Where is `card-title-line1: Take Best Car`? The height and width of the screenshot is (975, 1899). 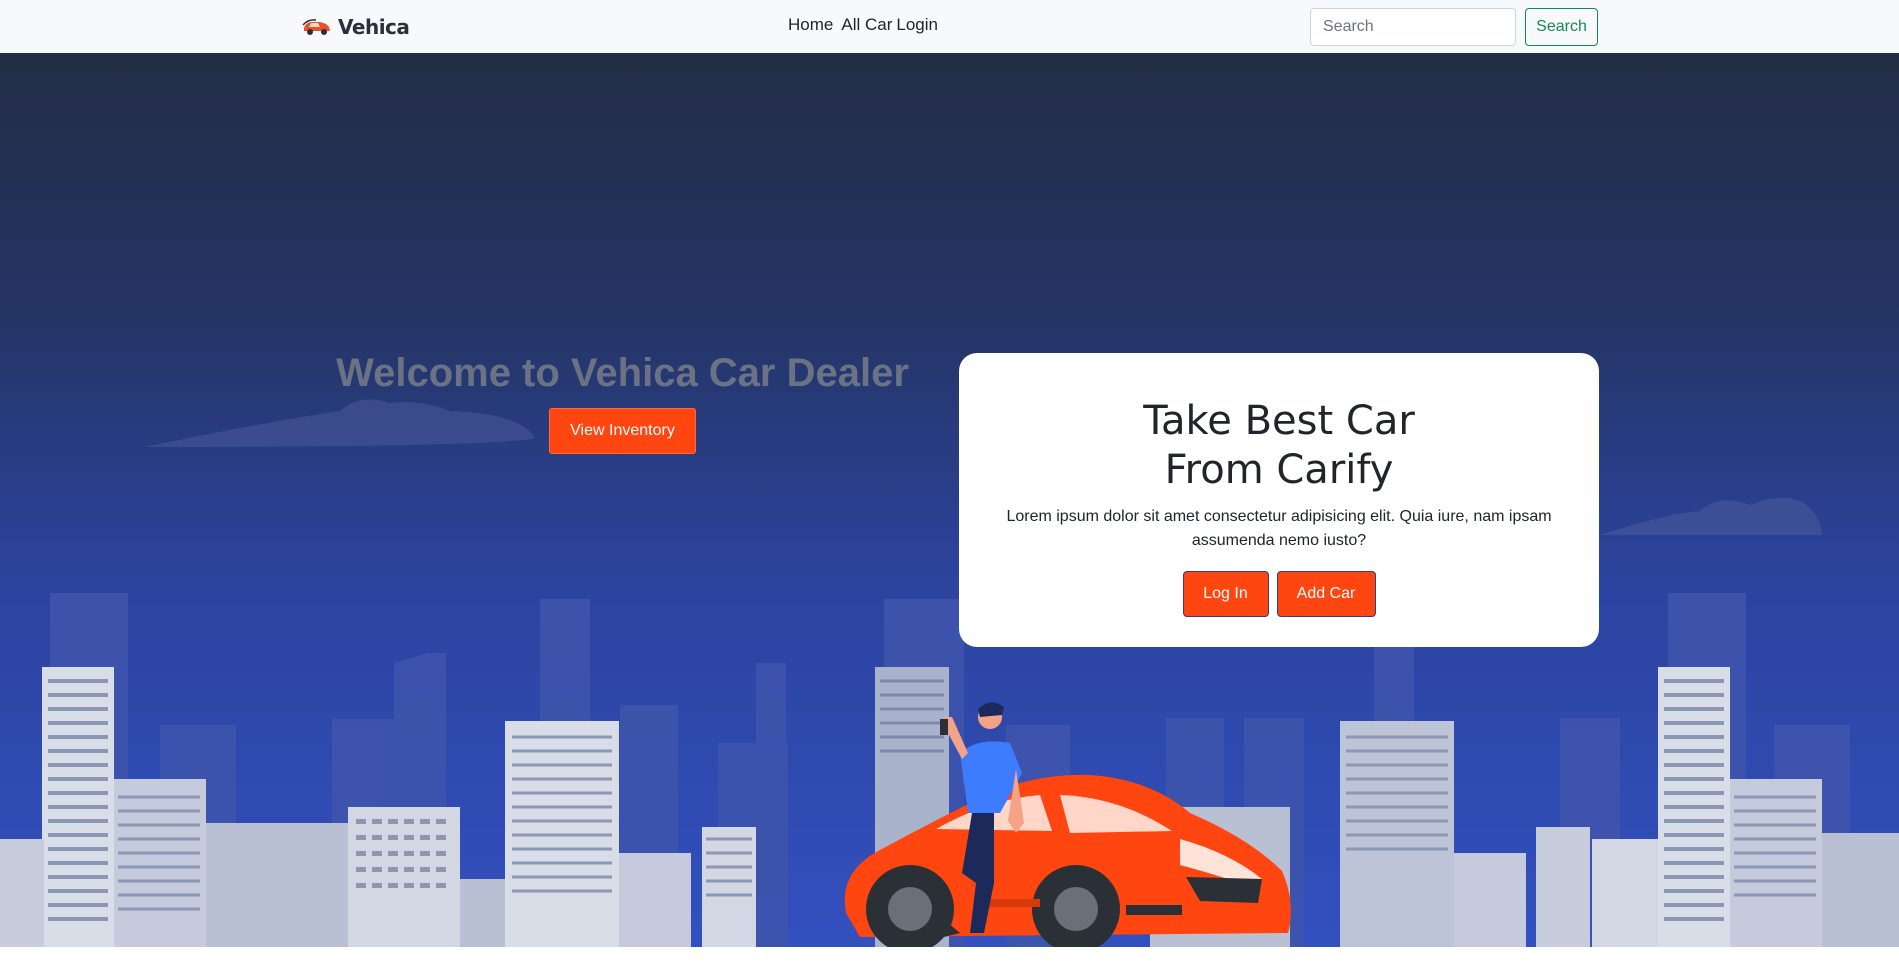
card-title-line1: Take Best Car is located at coordinates (1279, 421).